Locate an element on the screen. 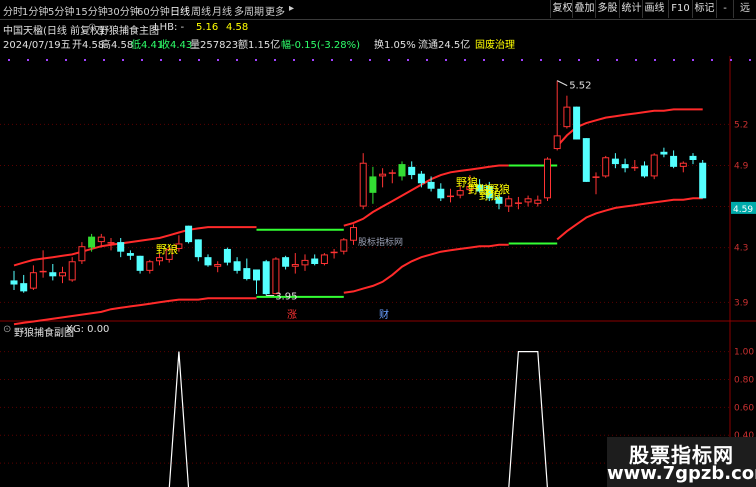  quote-high: 高4.58 is located at coordinates (117, 45).